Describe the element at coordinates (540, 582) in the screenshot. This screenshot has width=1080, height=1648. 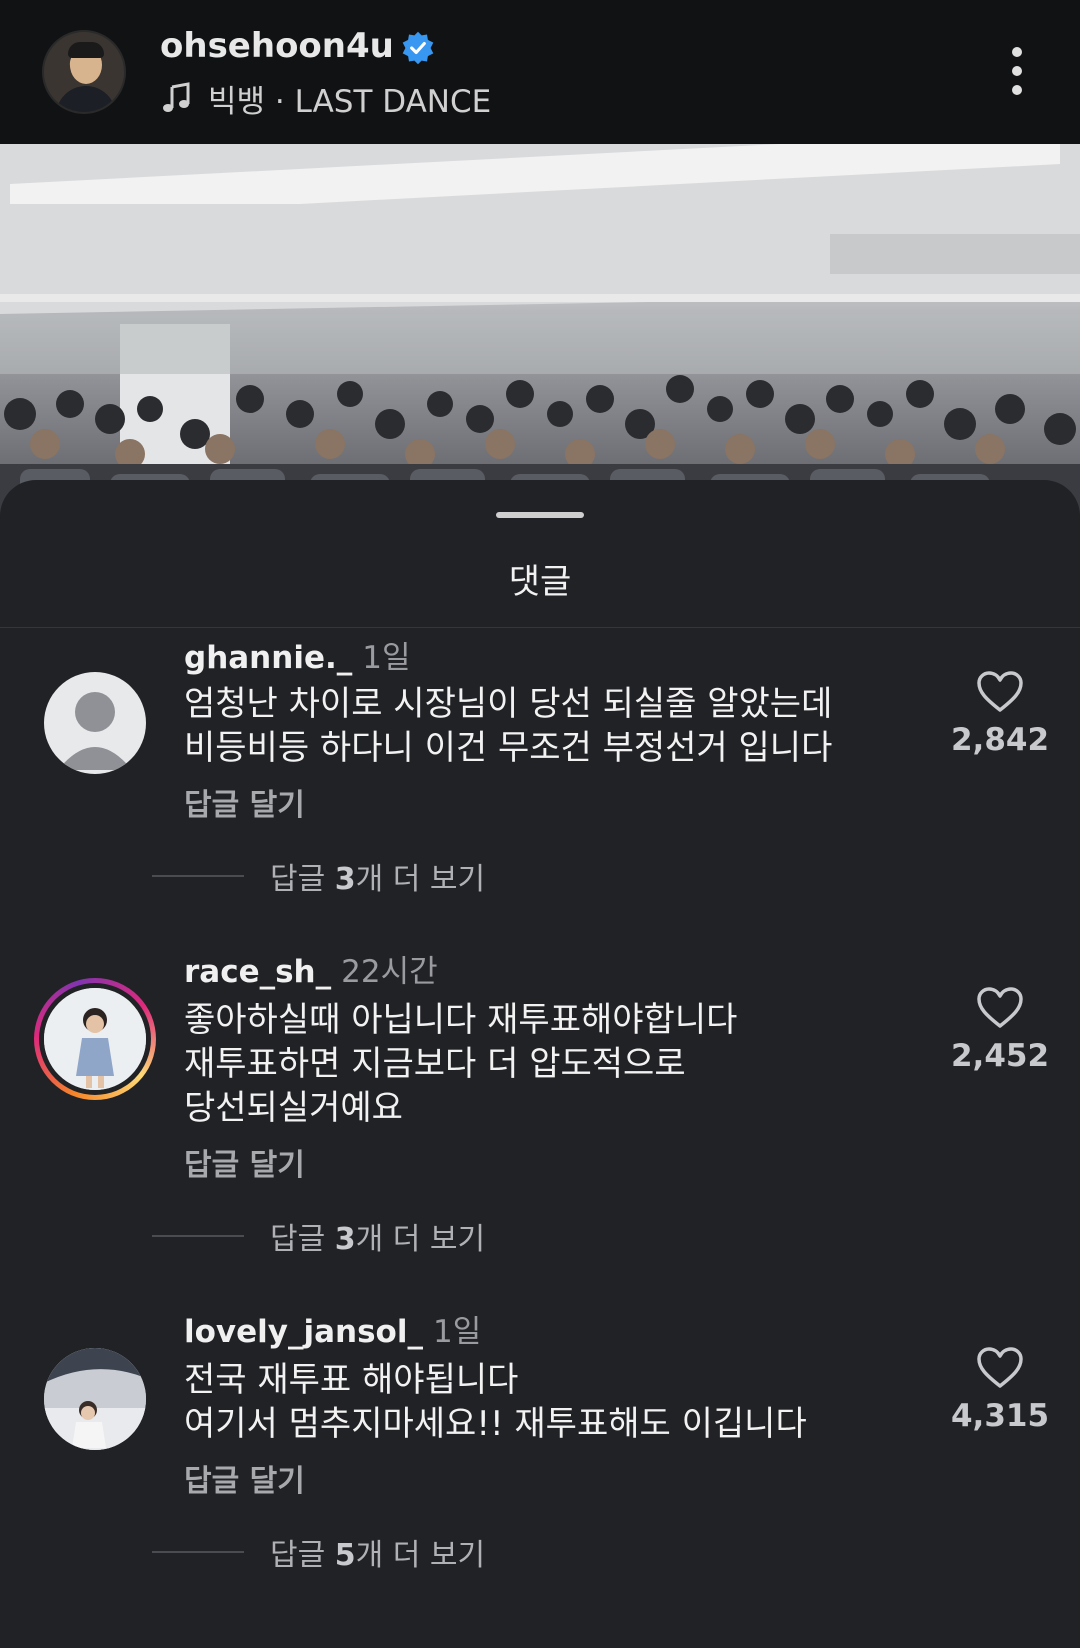
I see `comments-title: 댓글` at that location.